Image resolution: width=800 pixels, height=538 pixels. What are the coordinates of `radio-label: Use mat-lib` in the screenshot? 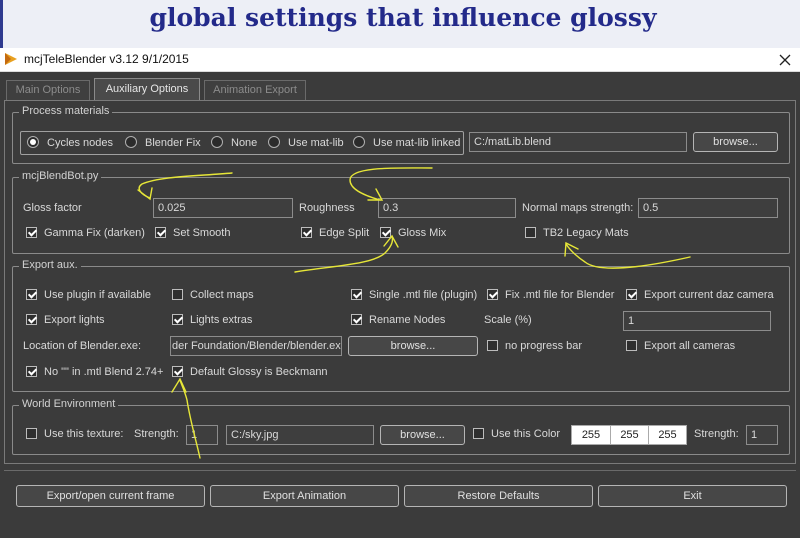 It's located at (316, 143).